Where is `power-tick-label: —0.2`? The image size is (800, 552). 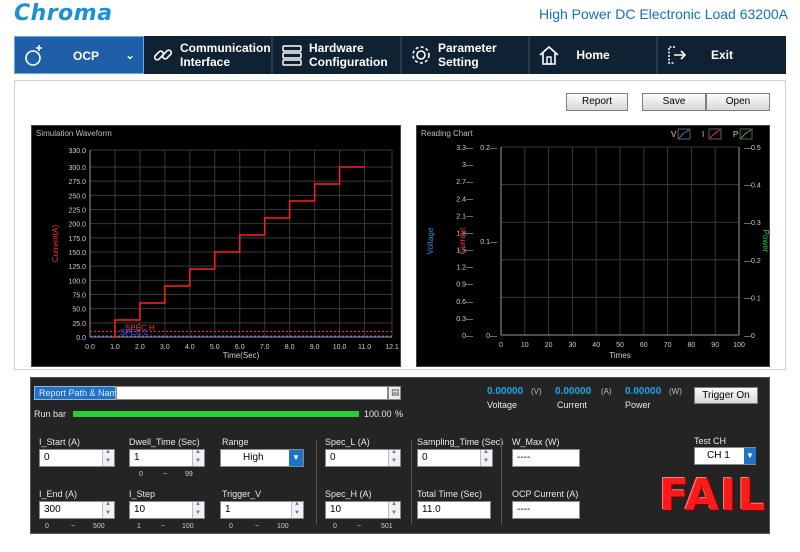 power-tick-label: —0.2 is located at coordinates (752, 261).